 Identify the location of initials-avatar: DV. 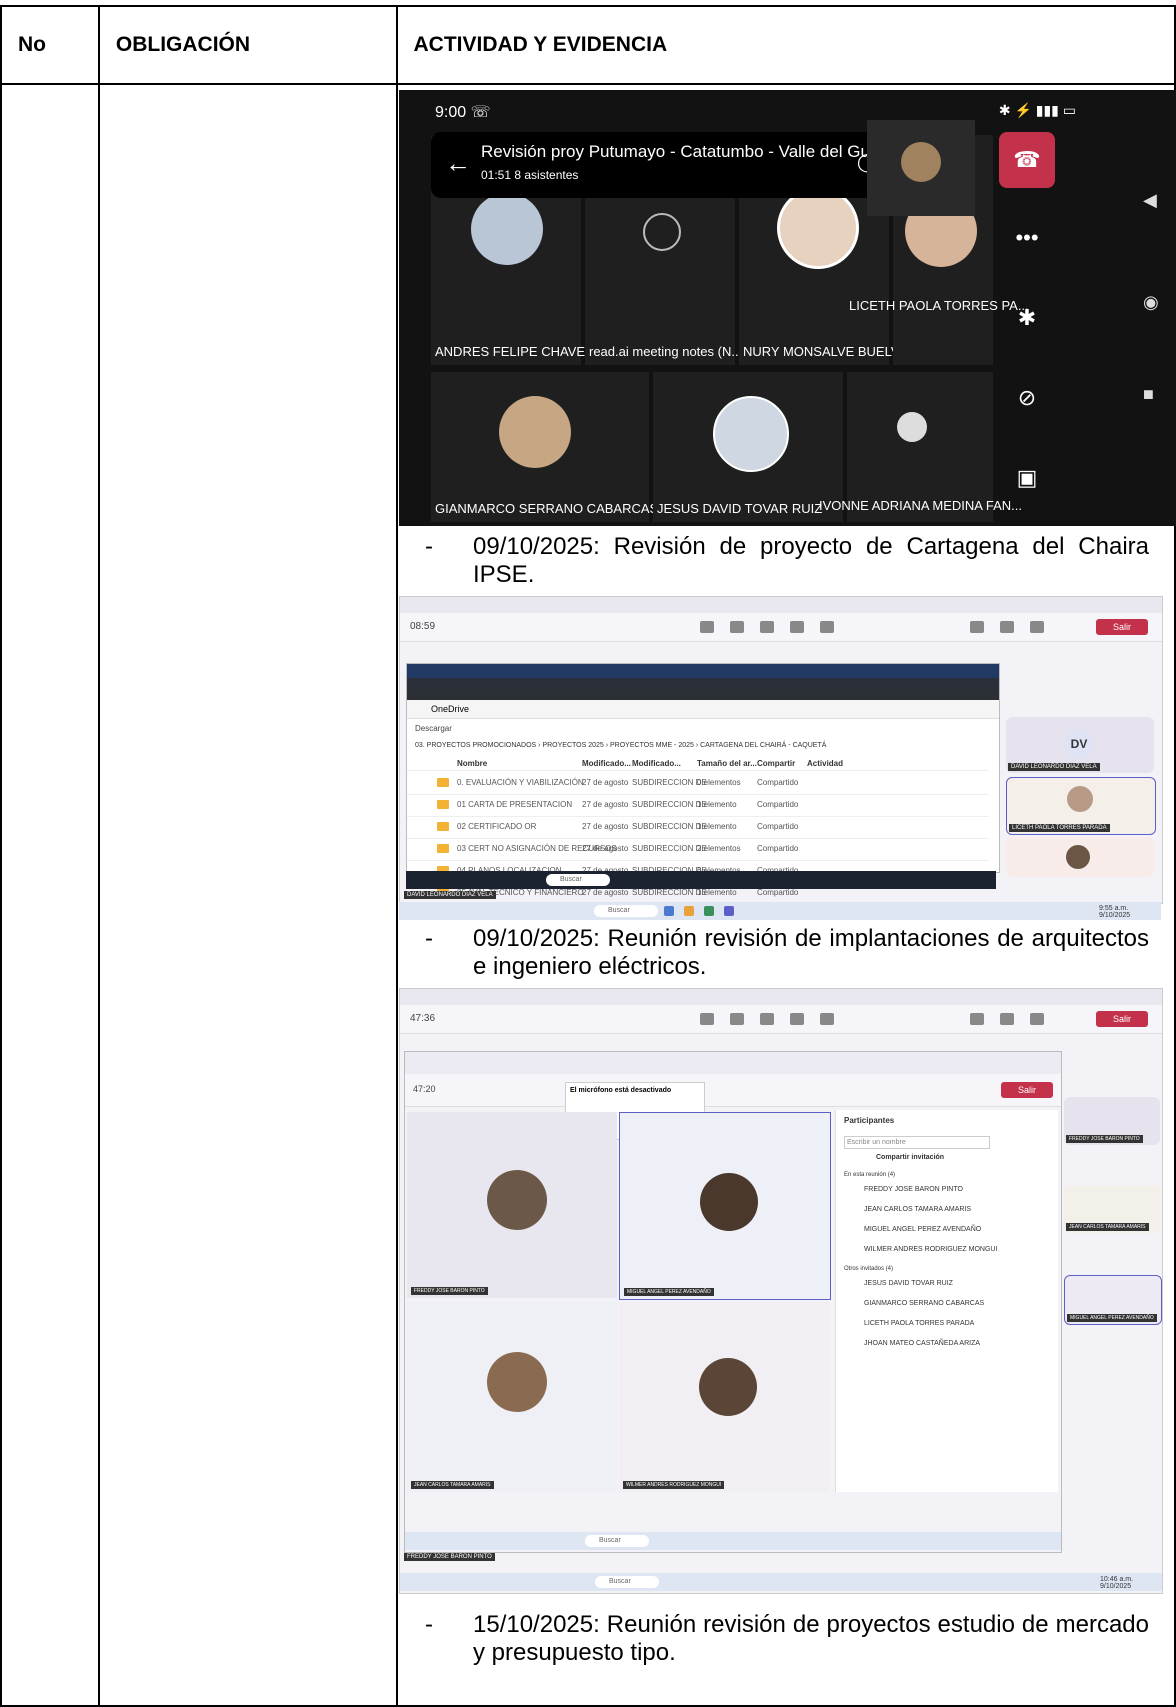
(1079, 744).